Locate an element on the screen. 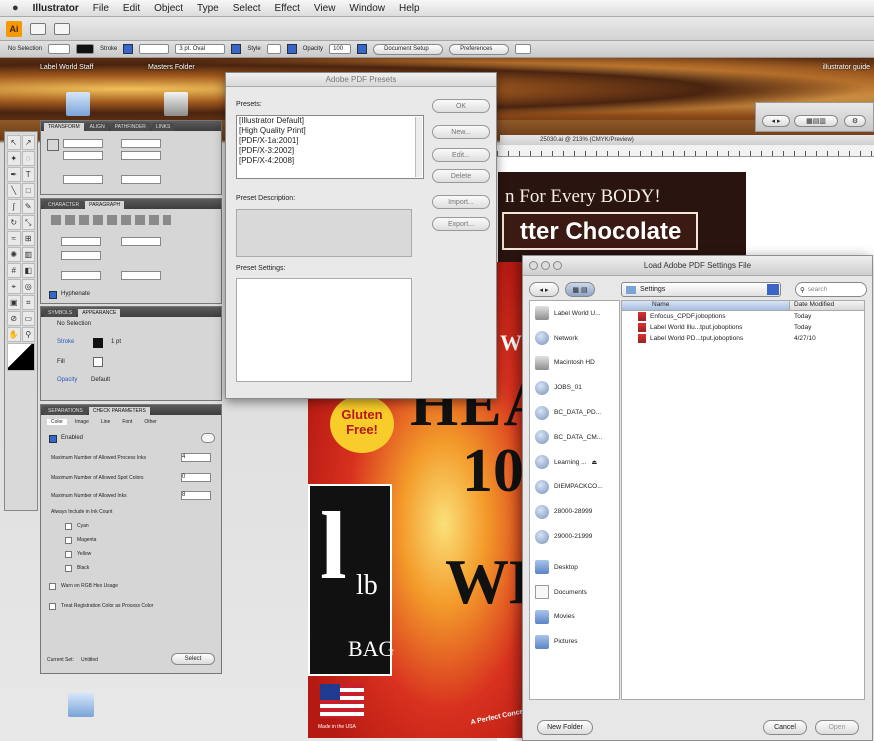 The image size is (874, 741). free-transform-tool-icon: ⊞ is located at coordinates (28, 238).